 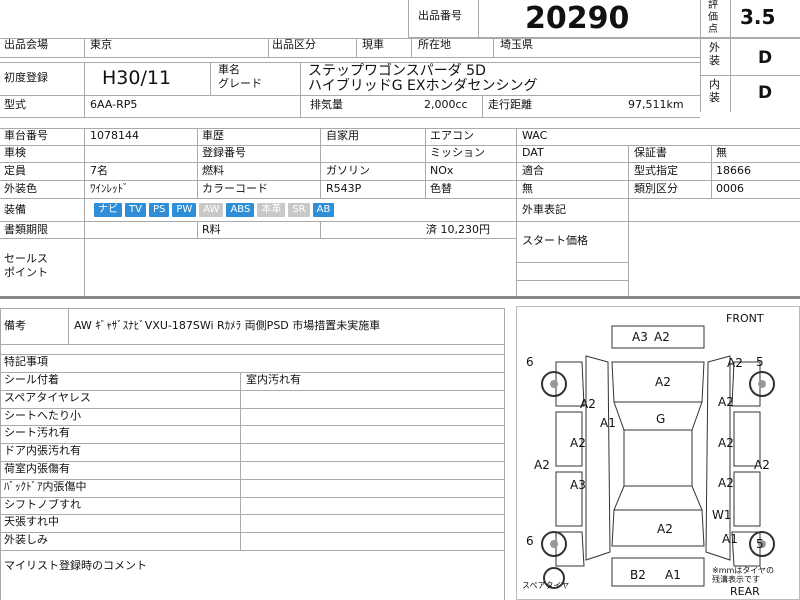 What do you see at coordinates (342, 136) in the screenshot?
I see `history: 自家用` at bounding box center [342, 136].